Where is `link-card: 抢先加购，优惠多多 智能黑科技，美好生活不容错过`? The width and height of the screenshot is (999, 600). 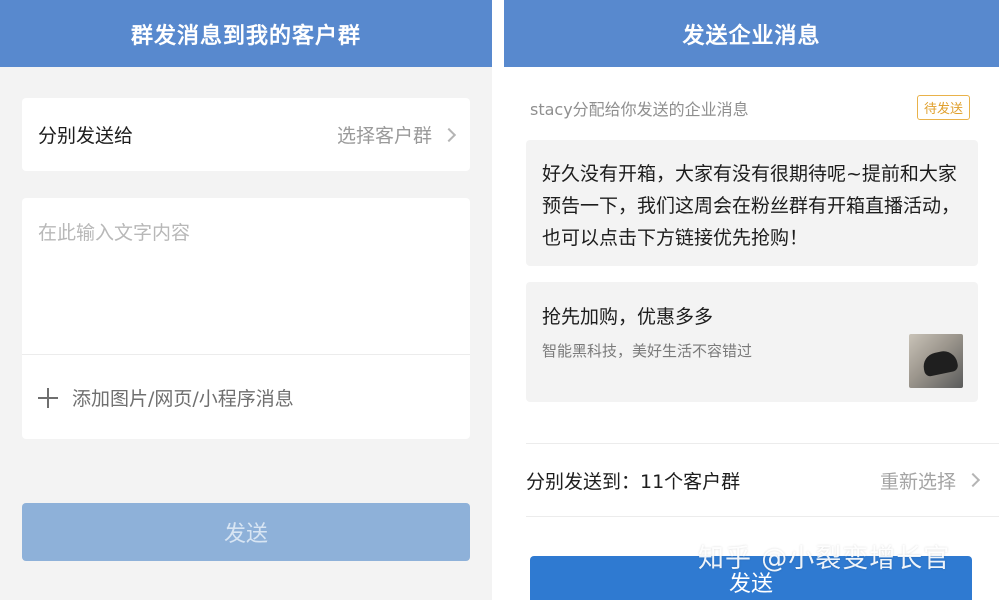
link-card: 抢先加购，优惠多多 智能黑科技，美好生活不容错过 is located at coordinates (752, 342).